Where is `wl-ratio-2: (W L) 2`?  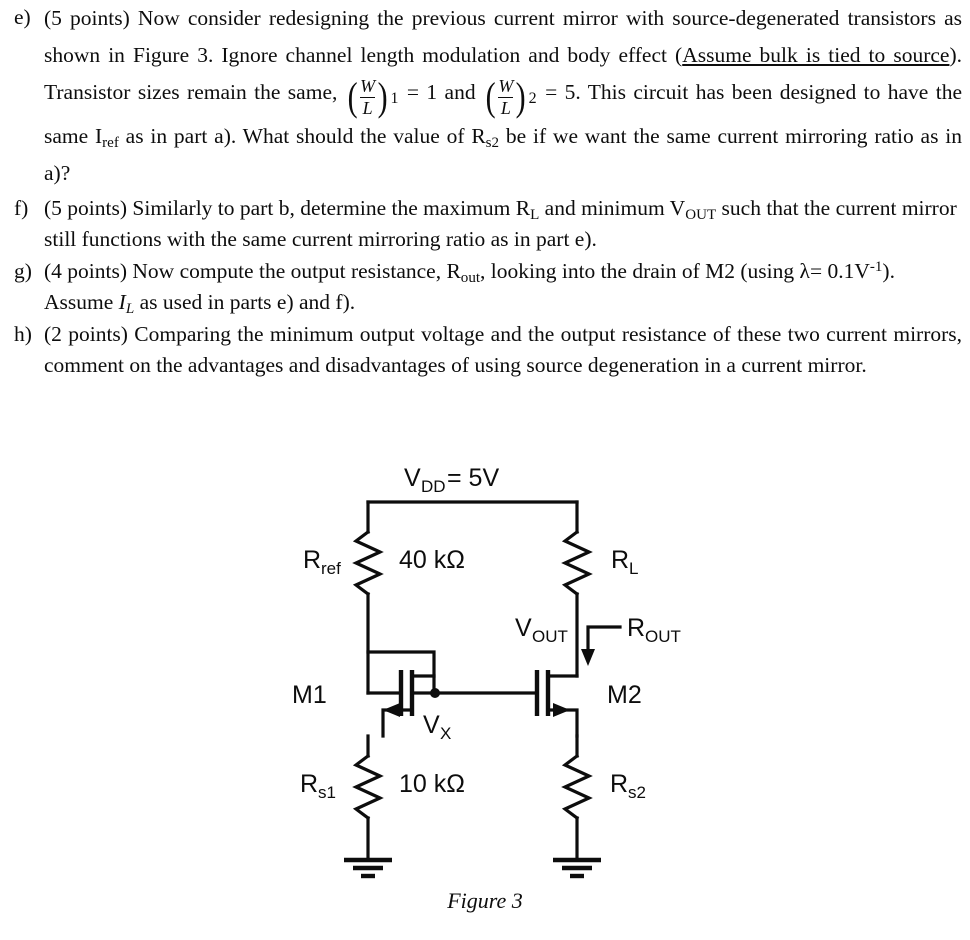
wl-ratio-2: (W L) 2 is located at coordinates (510, 97).